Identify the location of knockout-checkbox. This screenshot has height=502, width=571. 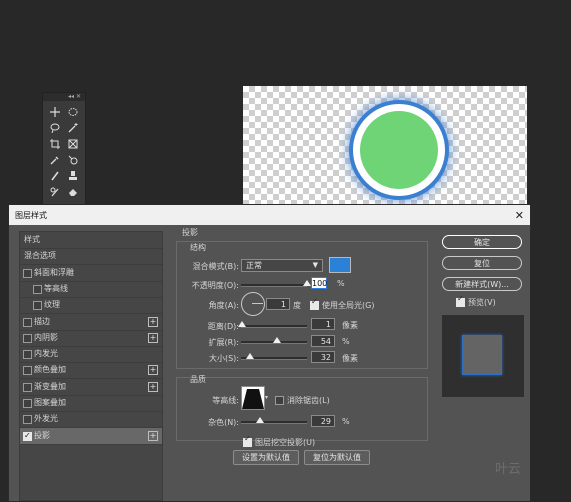
(247, 440).